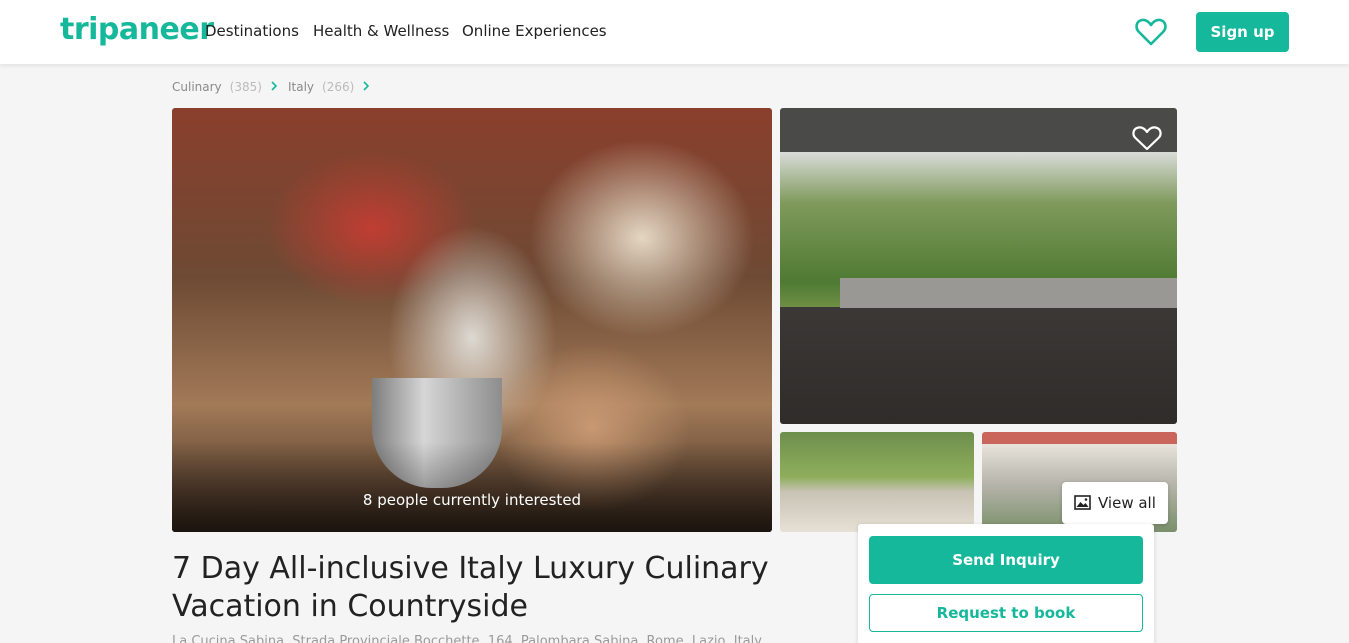  I want to click on breadcrumb-italy: Italy (266), so click(321, 87).